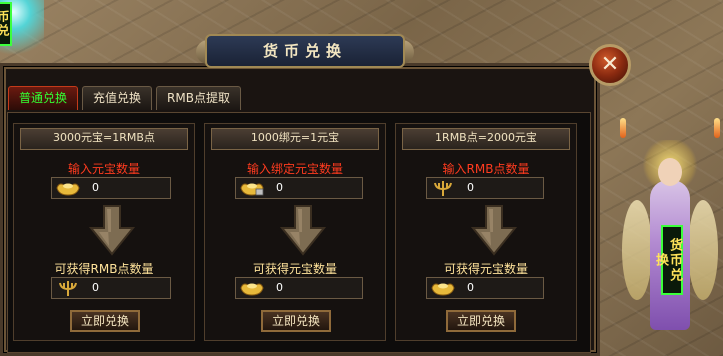 The height and width of the screenshot is (356, 723). What do you see at coordinates (6, 24) in the screenshot?
I see `side-banner-left: 币兑` at bounding box center [6, 24].